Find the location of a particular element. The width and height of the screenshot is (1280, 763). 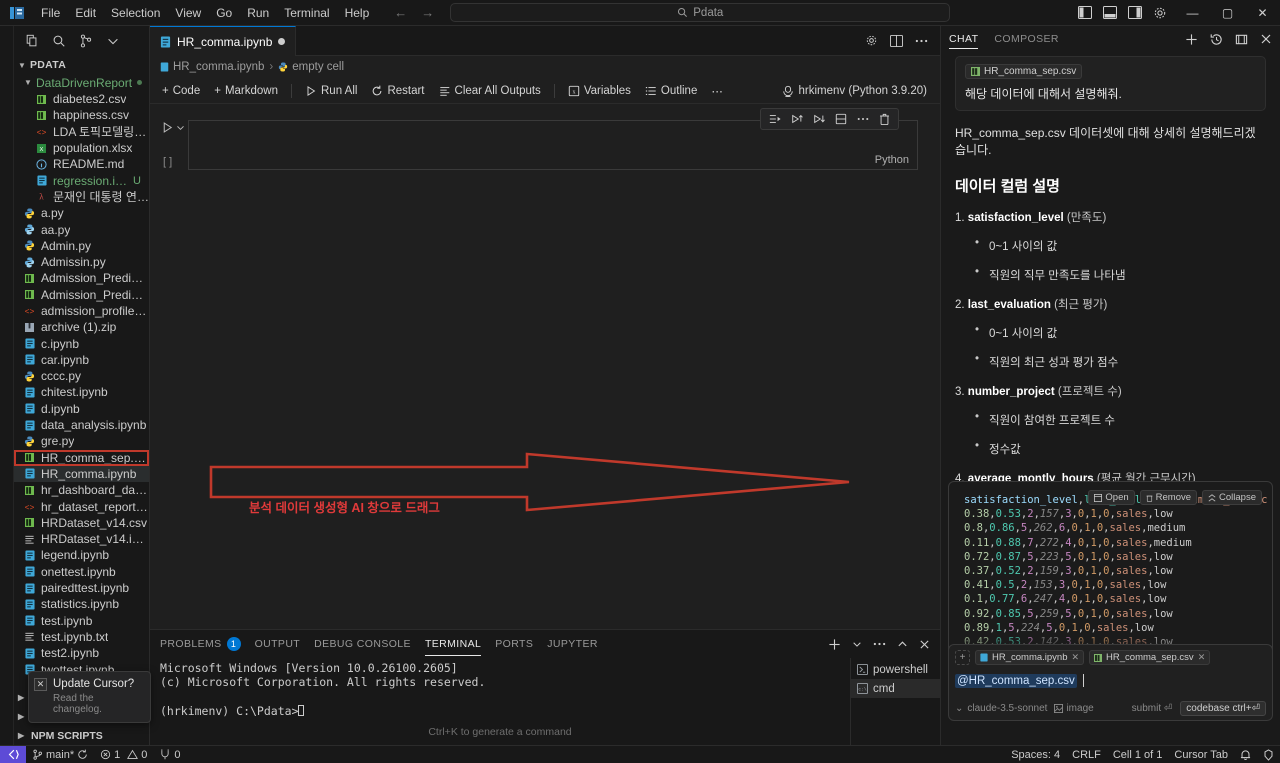

panel-tab-jupyter: JUPYTER is located at coordinates (572, 644).